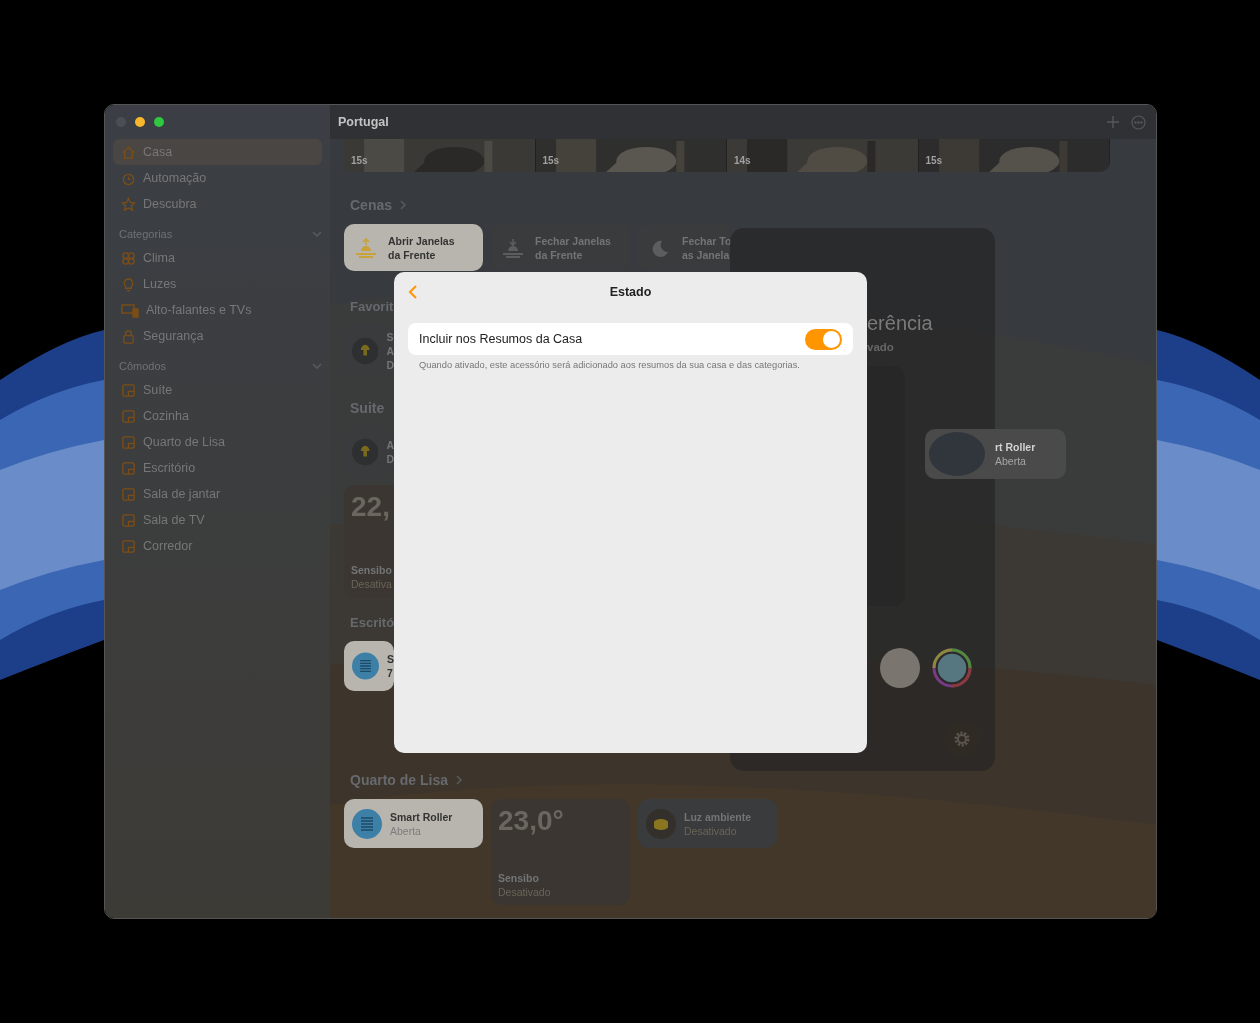 Image resolution: width=1260 pixels, height=1023 pixels. Describe the element at coordinates (128, 258) in the screenshot. I see `fan-icon` at that location.